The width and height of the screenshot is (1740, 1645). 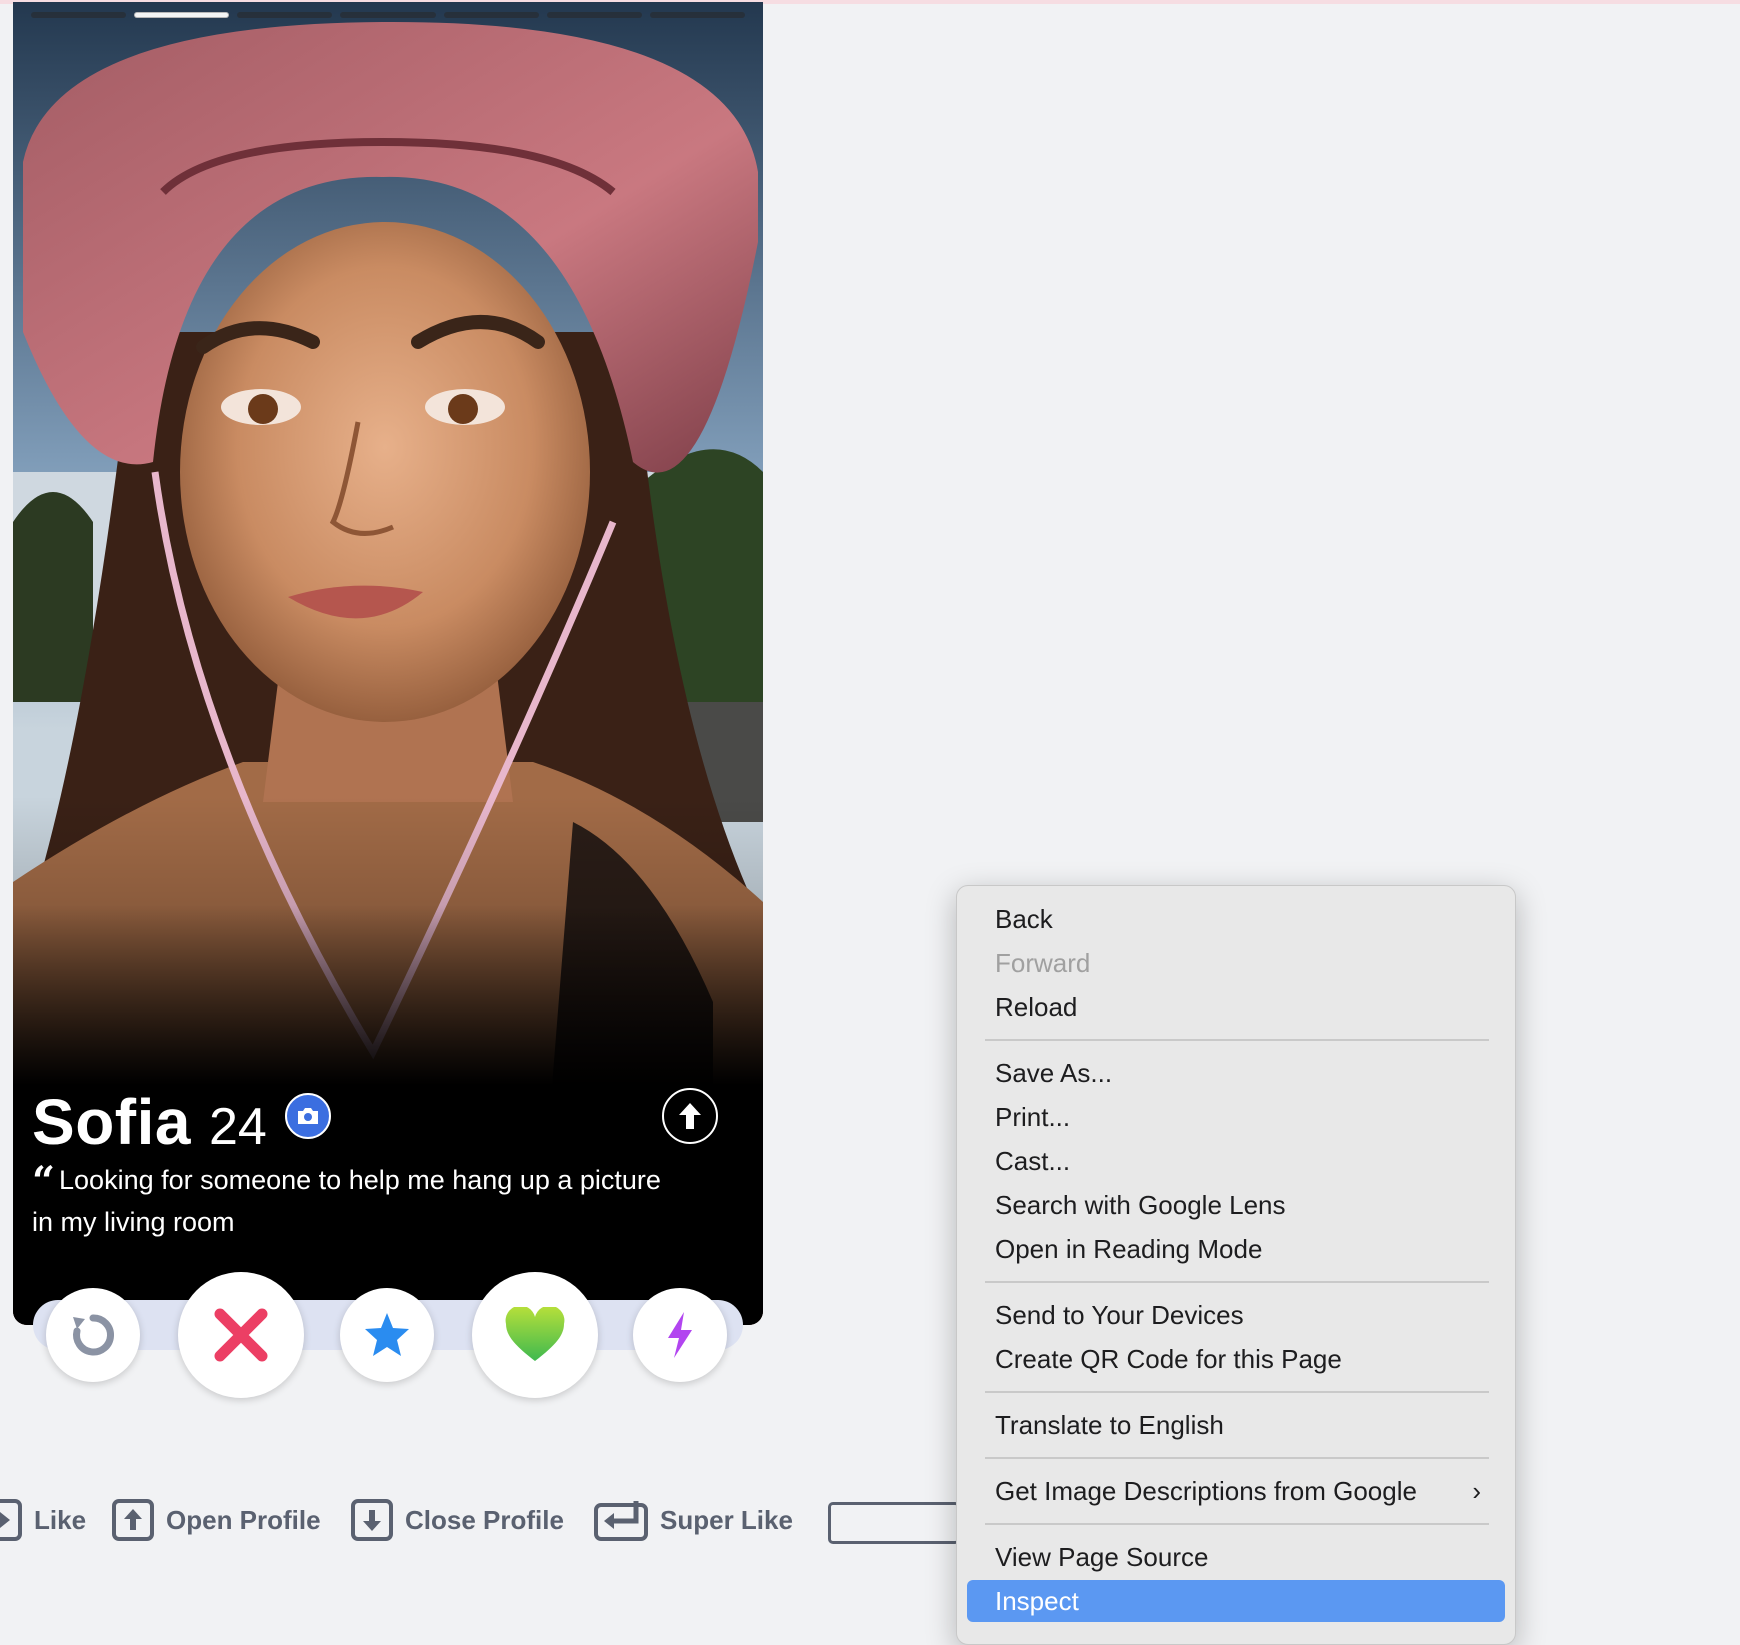 What do you see at coordinates (1236, 1557) in the screenshot?
I see `menu-item-view-page-source: View Page Source` at bounding box center [1236, 1557].